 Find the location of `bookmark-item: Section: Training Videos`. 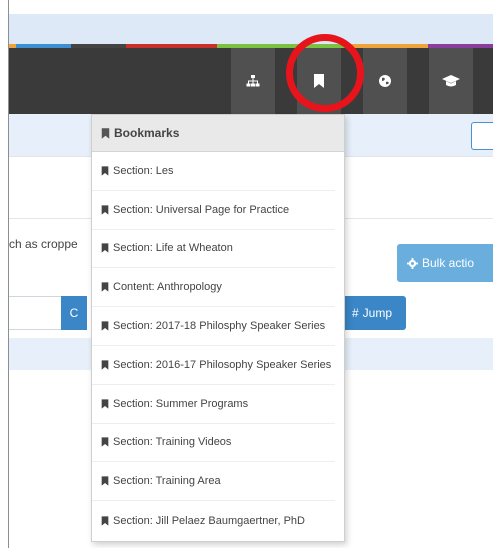

bookmark-item: Section: Training Videos is located at coordinates (213, 443).